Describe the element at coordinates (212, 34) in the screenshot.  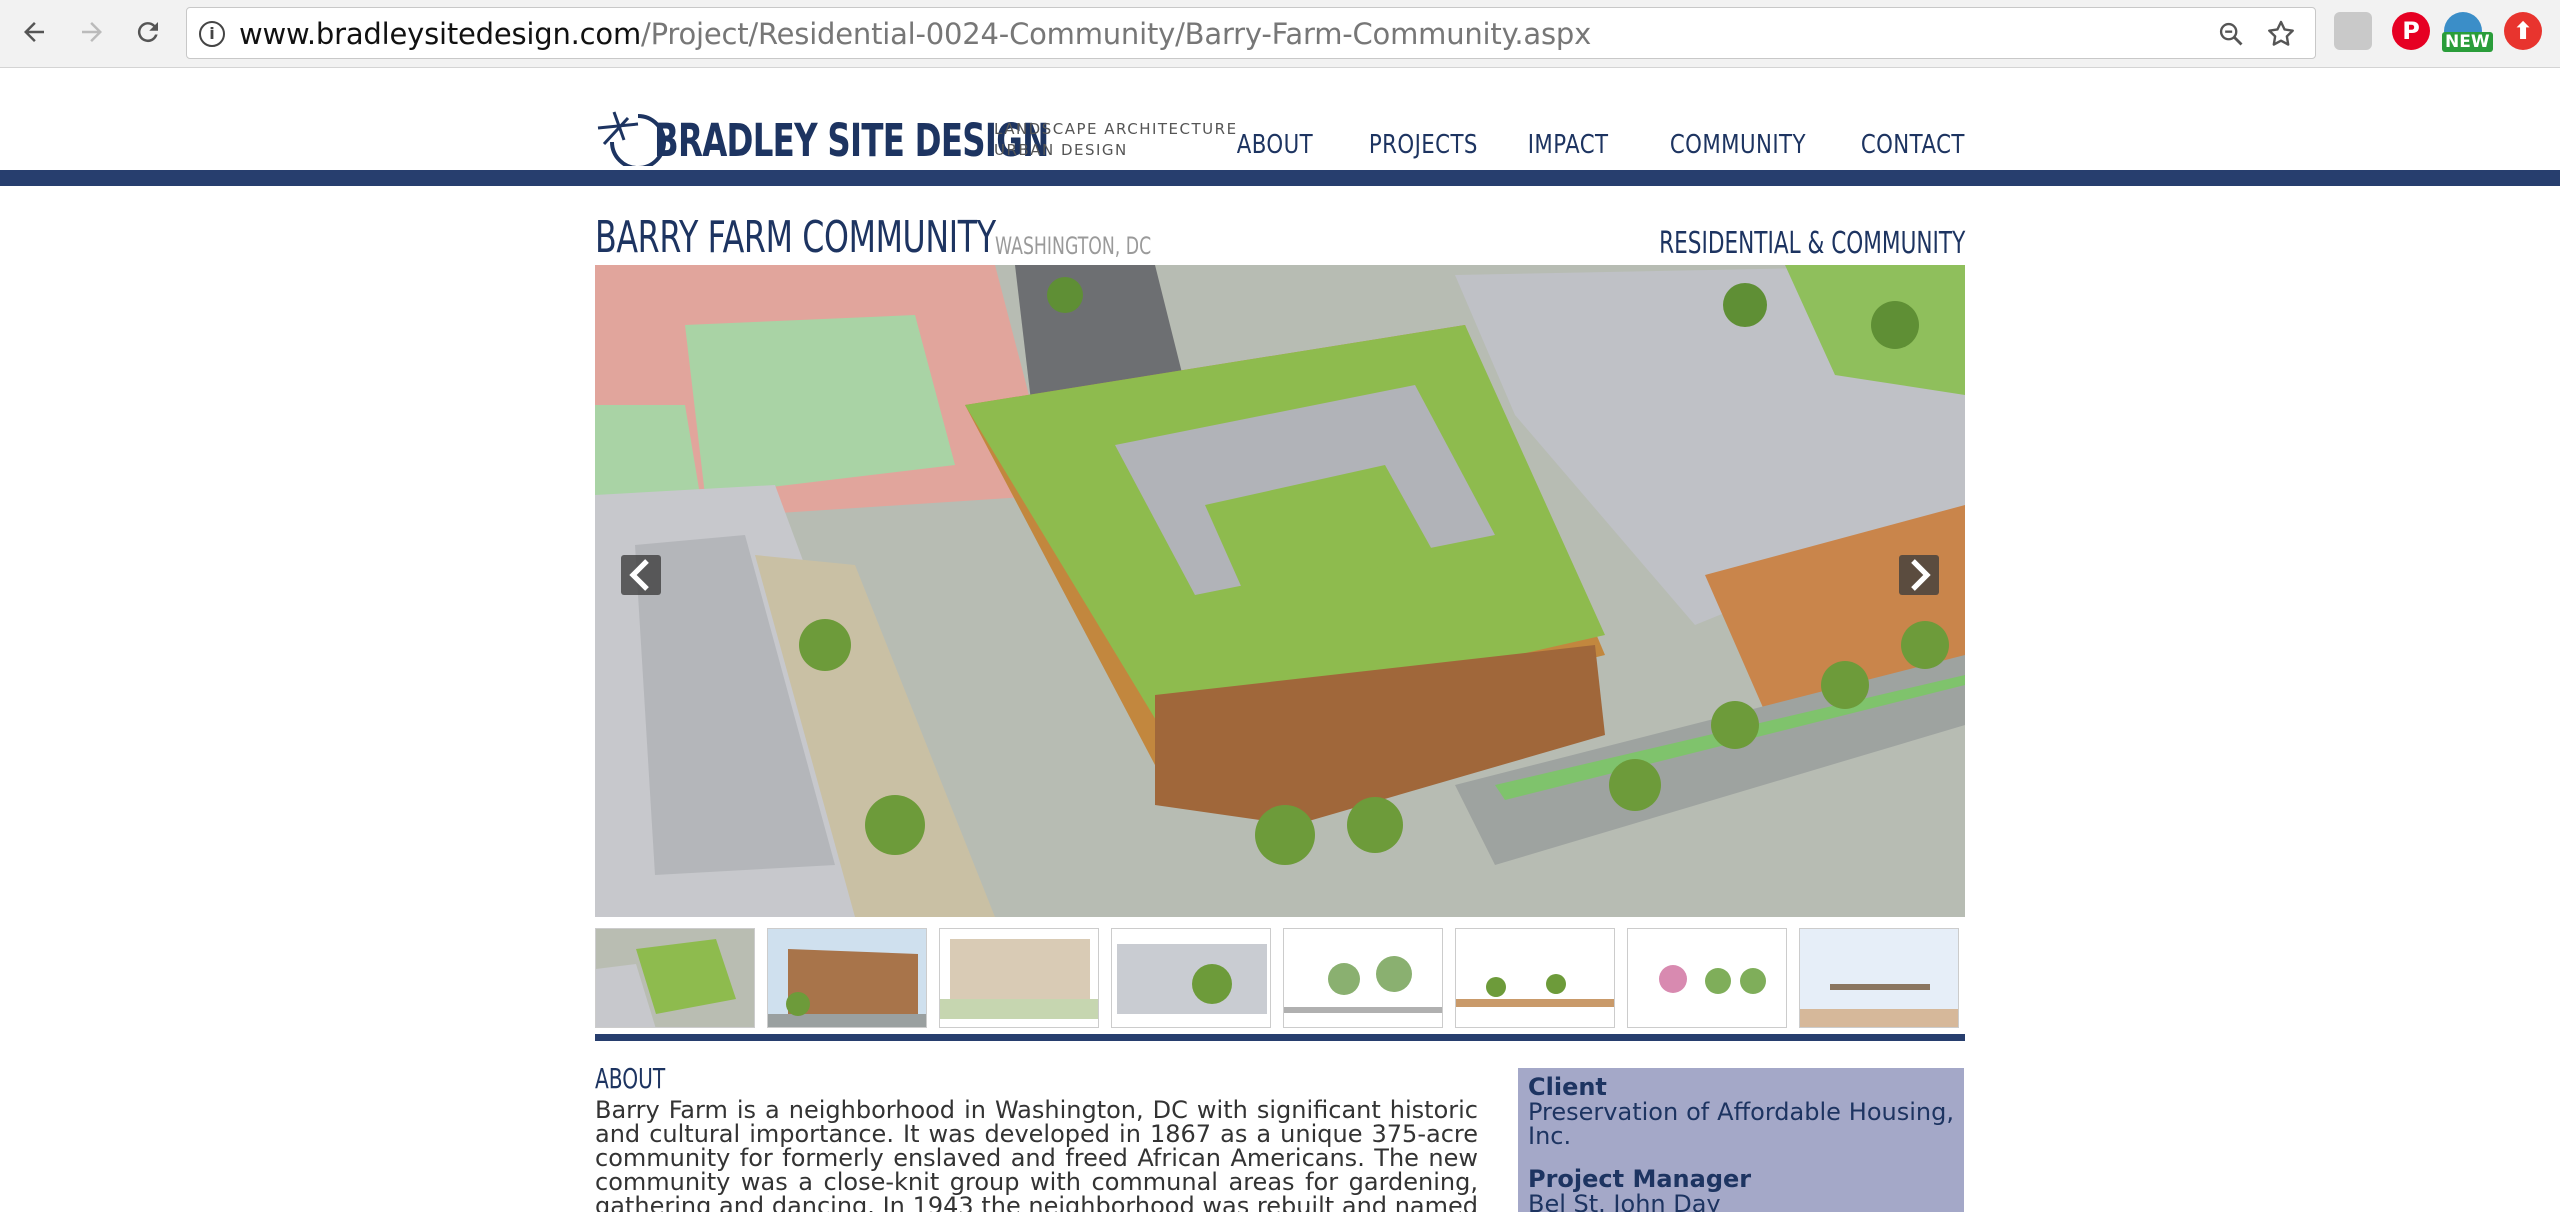
I see `info-icon: i` at that location.